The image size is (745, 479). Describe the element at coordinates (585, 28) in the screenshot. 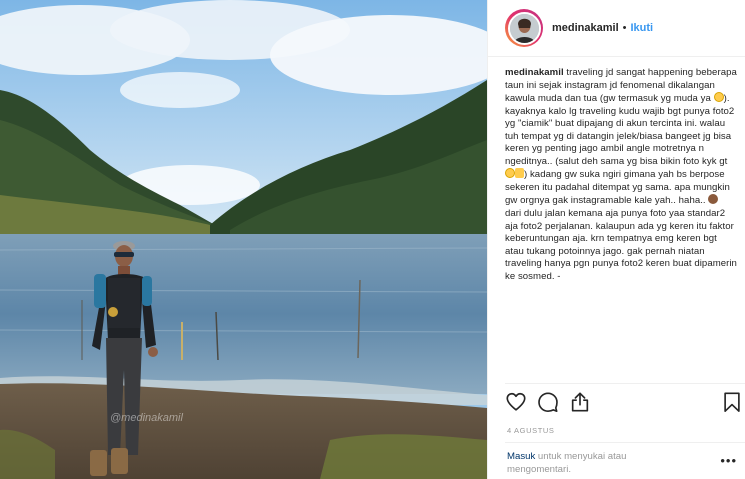

I see `header-username: medinakamil` at that location.